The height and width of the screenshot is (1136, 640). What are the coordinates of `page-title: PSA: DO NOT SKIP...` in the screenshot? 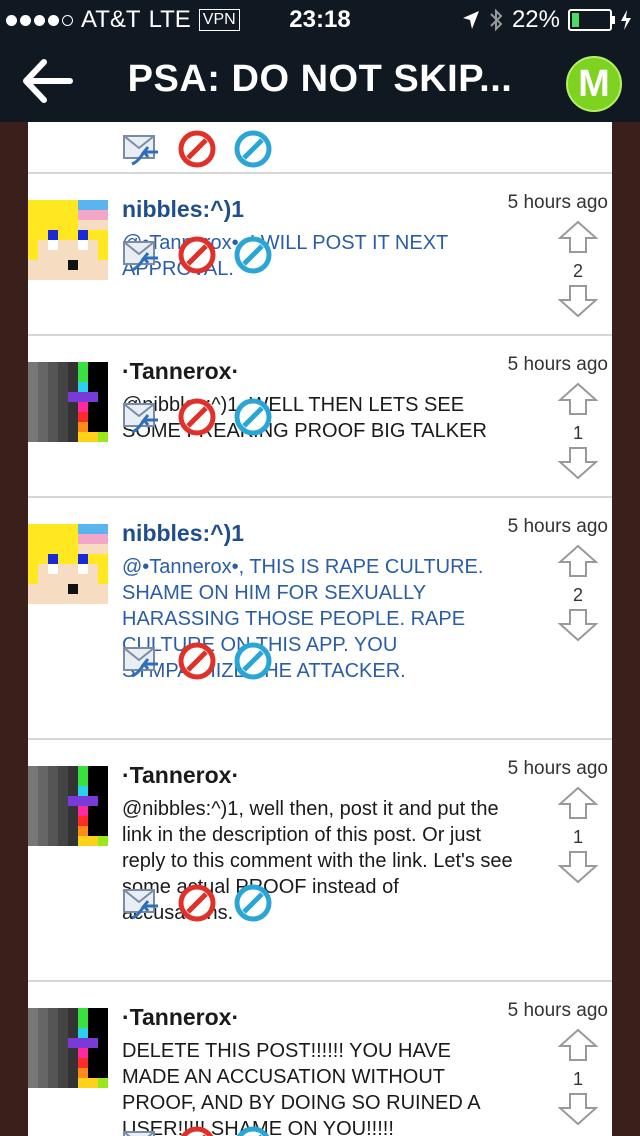 It's located at (320, 79).